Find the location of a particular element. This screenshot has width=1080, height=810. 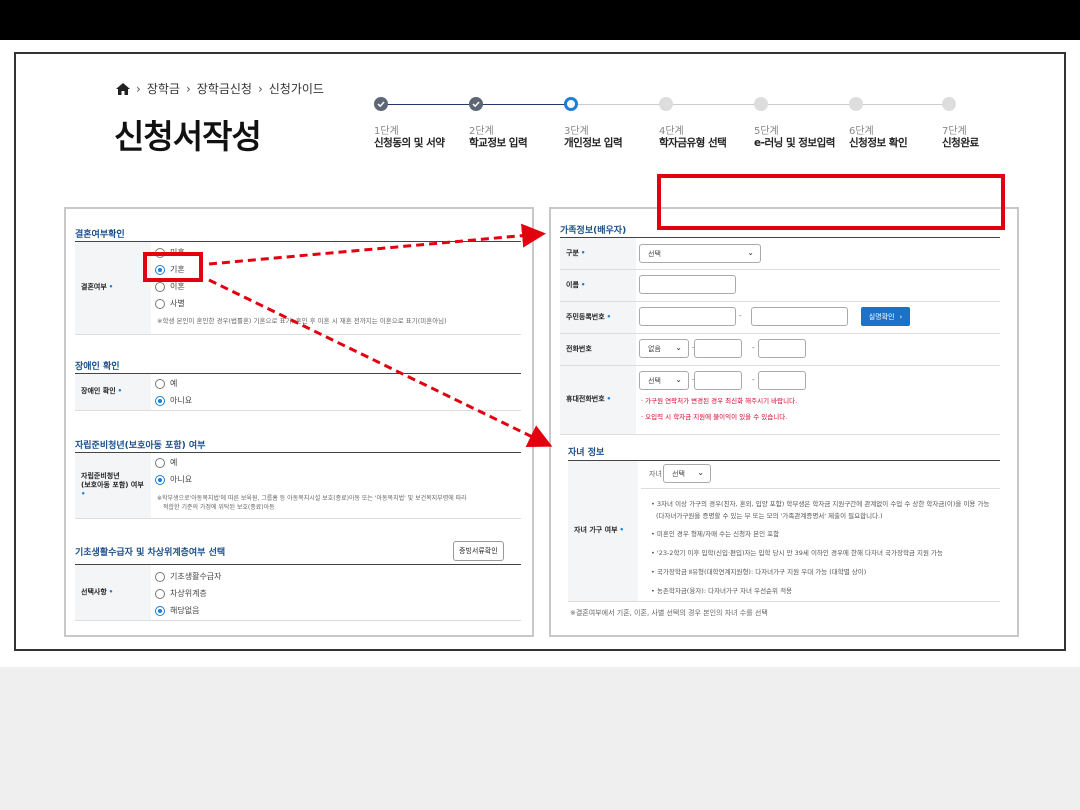

arrow-to-children is located at coordinates (380, 362).